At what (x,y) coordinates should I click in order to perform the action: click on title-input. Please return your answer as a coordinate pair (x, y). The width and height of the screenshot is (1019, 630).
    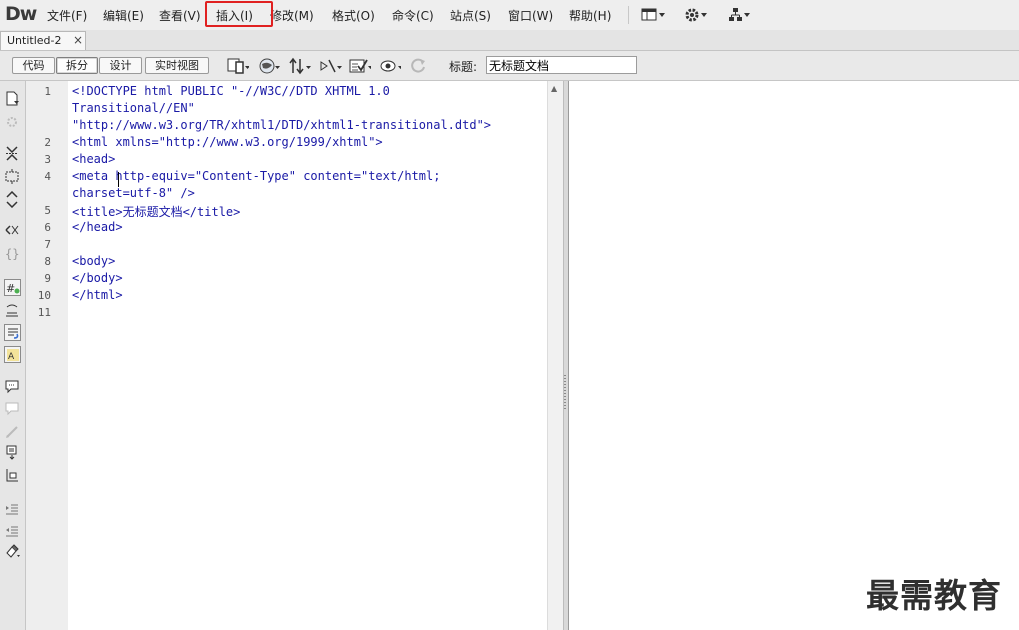
    Looking at the image, I should click on (561, 65).